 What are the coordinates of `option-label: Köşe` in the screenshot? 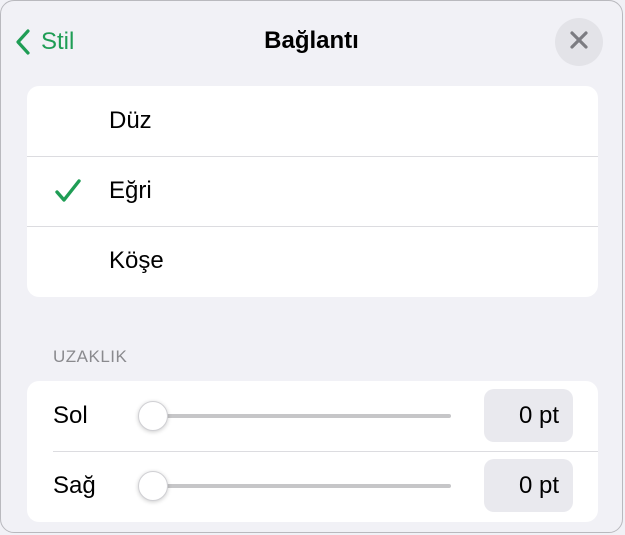 It's located at (136, 260).